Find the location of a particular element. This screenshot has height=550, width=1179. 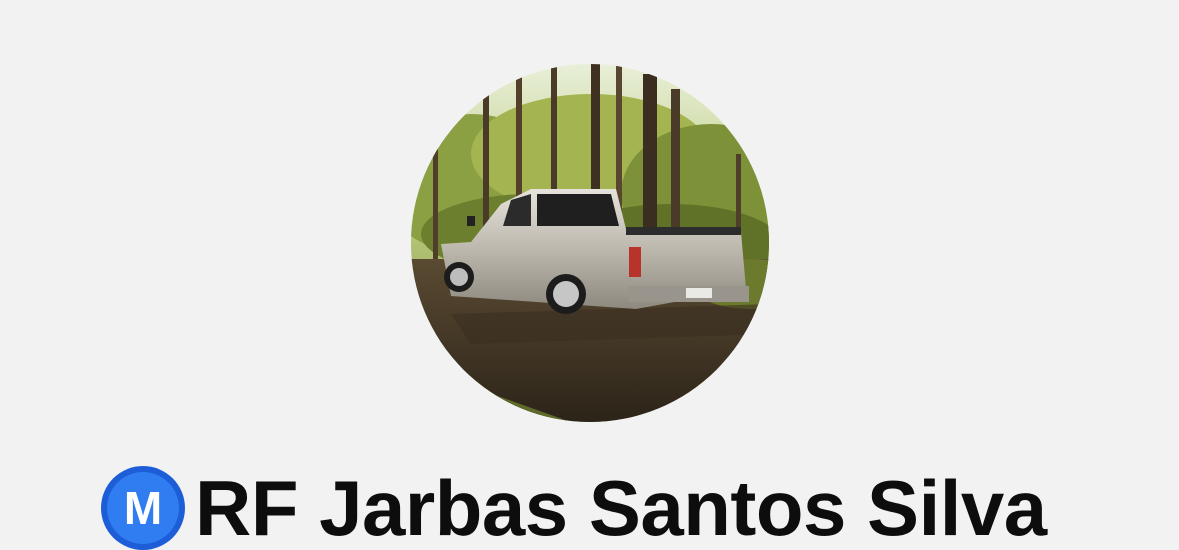

verified-badge-icon: M is located at coordinates (143, 508).